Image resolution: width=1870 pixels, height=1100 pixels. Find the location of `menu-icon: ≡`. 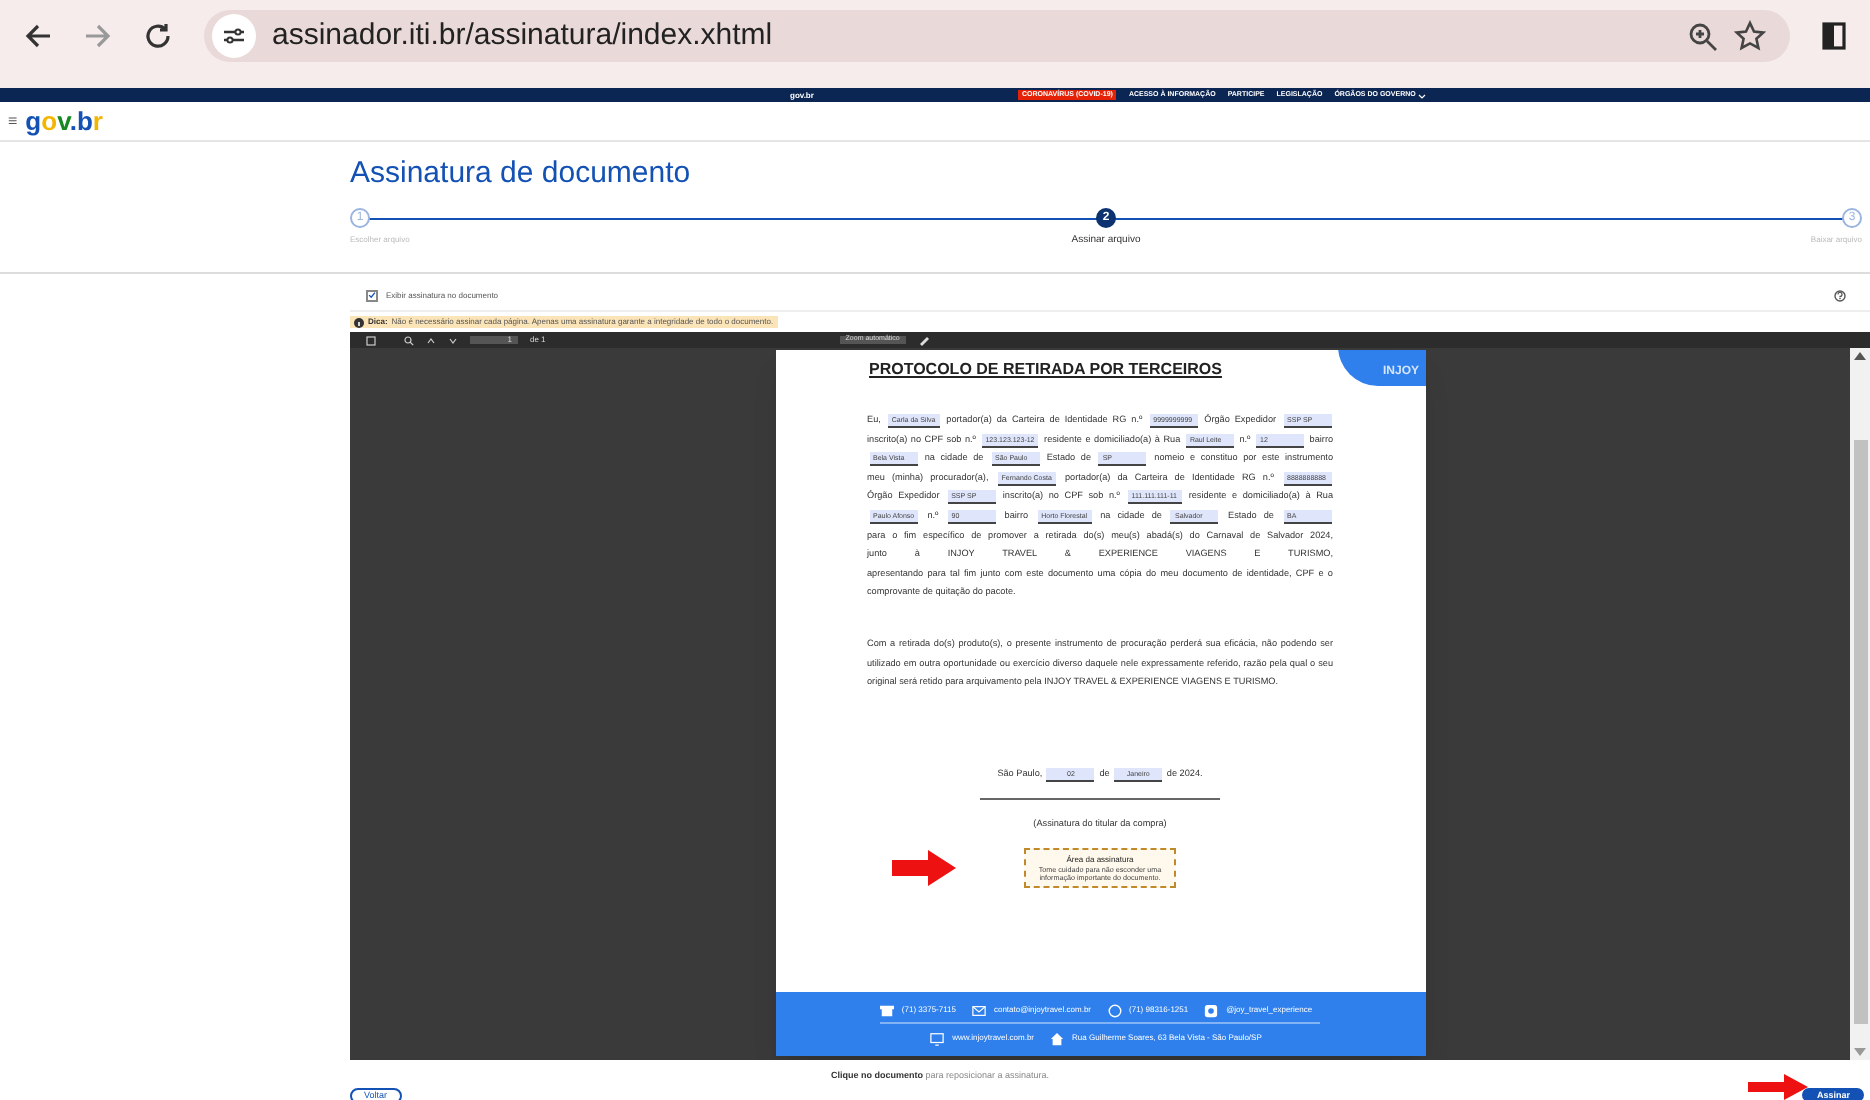

menu-icon: ≡ is located at coordinates (13, 121).